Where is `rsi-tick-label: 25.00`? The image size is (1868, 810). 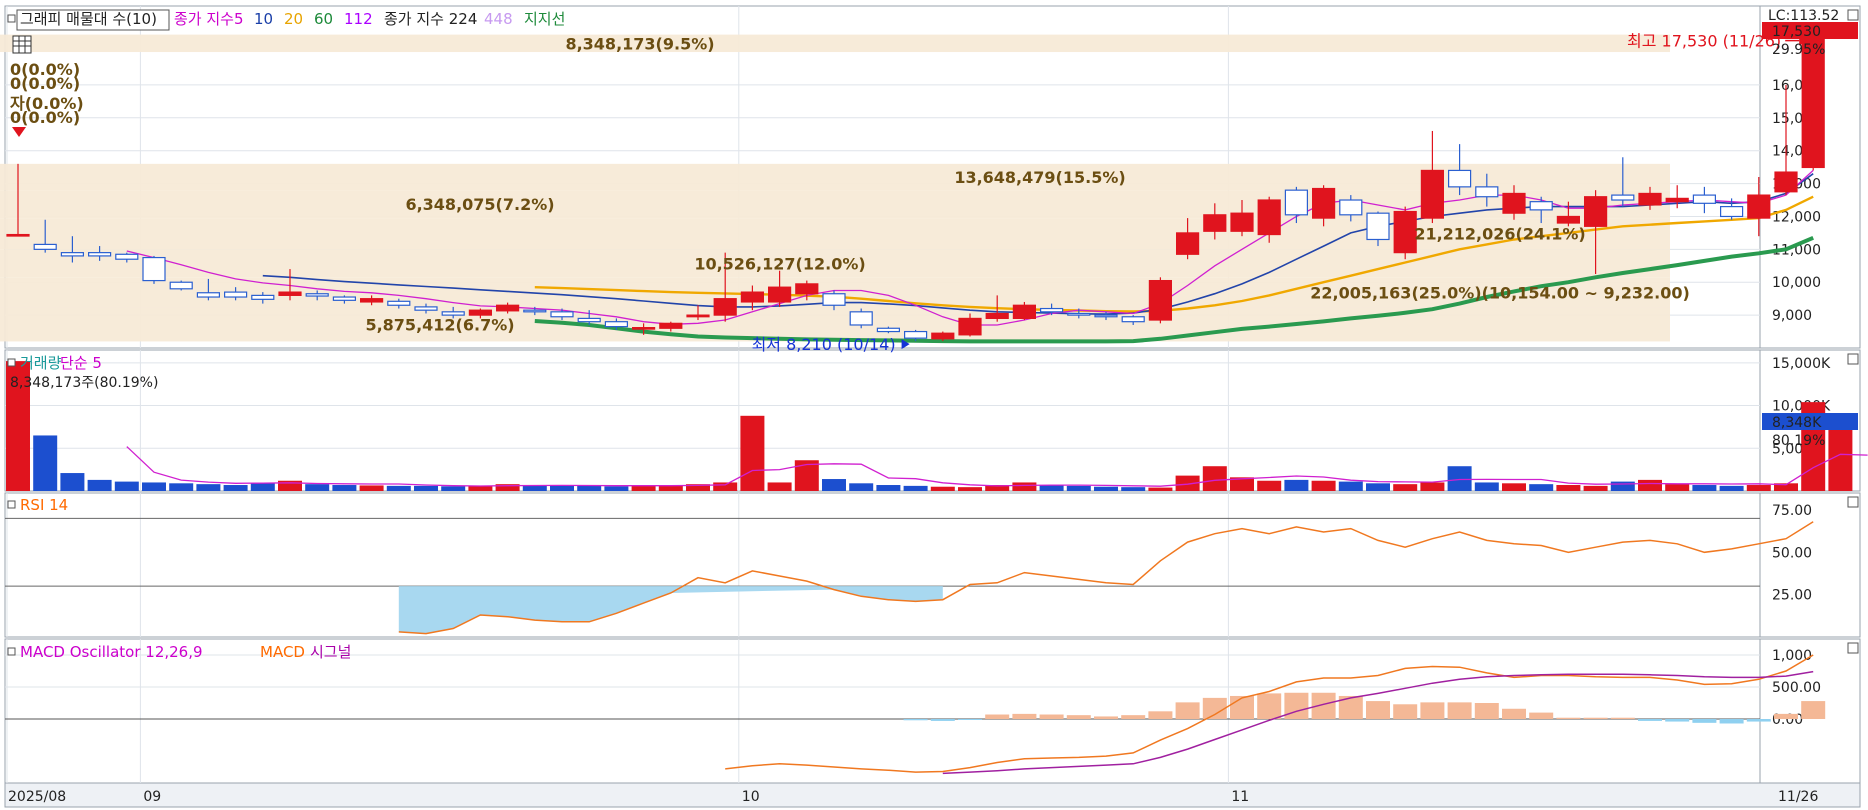
rsi-tick-label: 25.00 is located at coordinates (1792, 596).